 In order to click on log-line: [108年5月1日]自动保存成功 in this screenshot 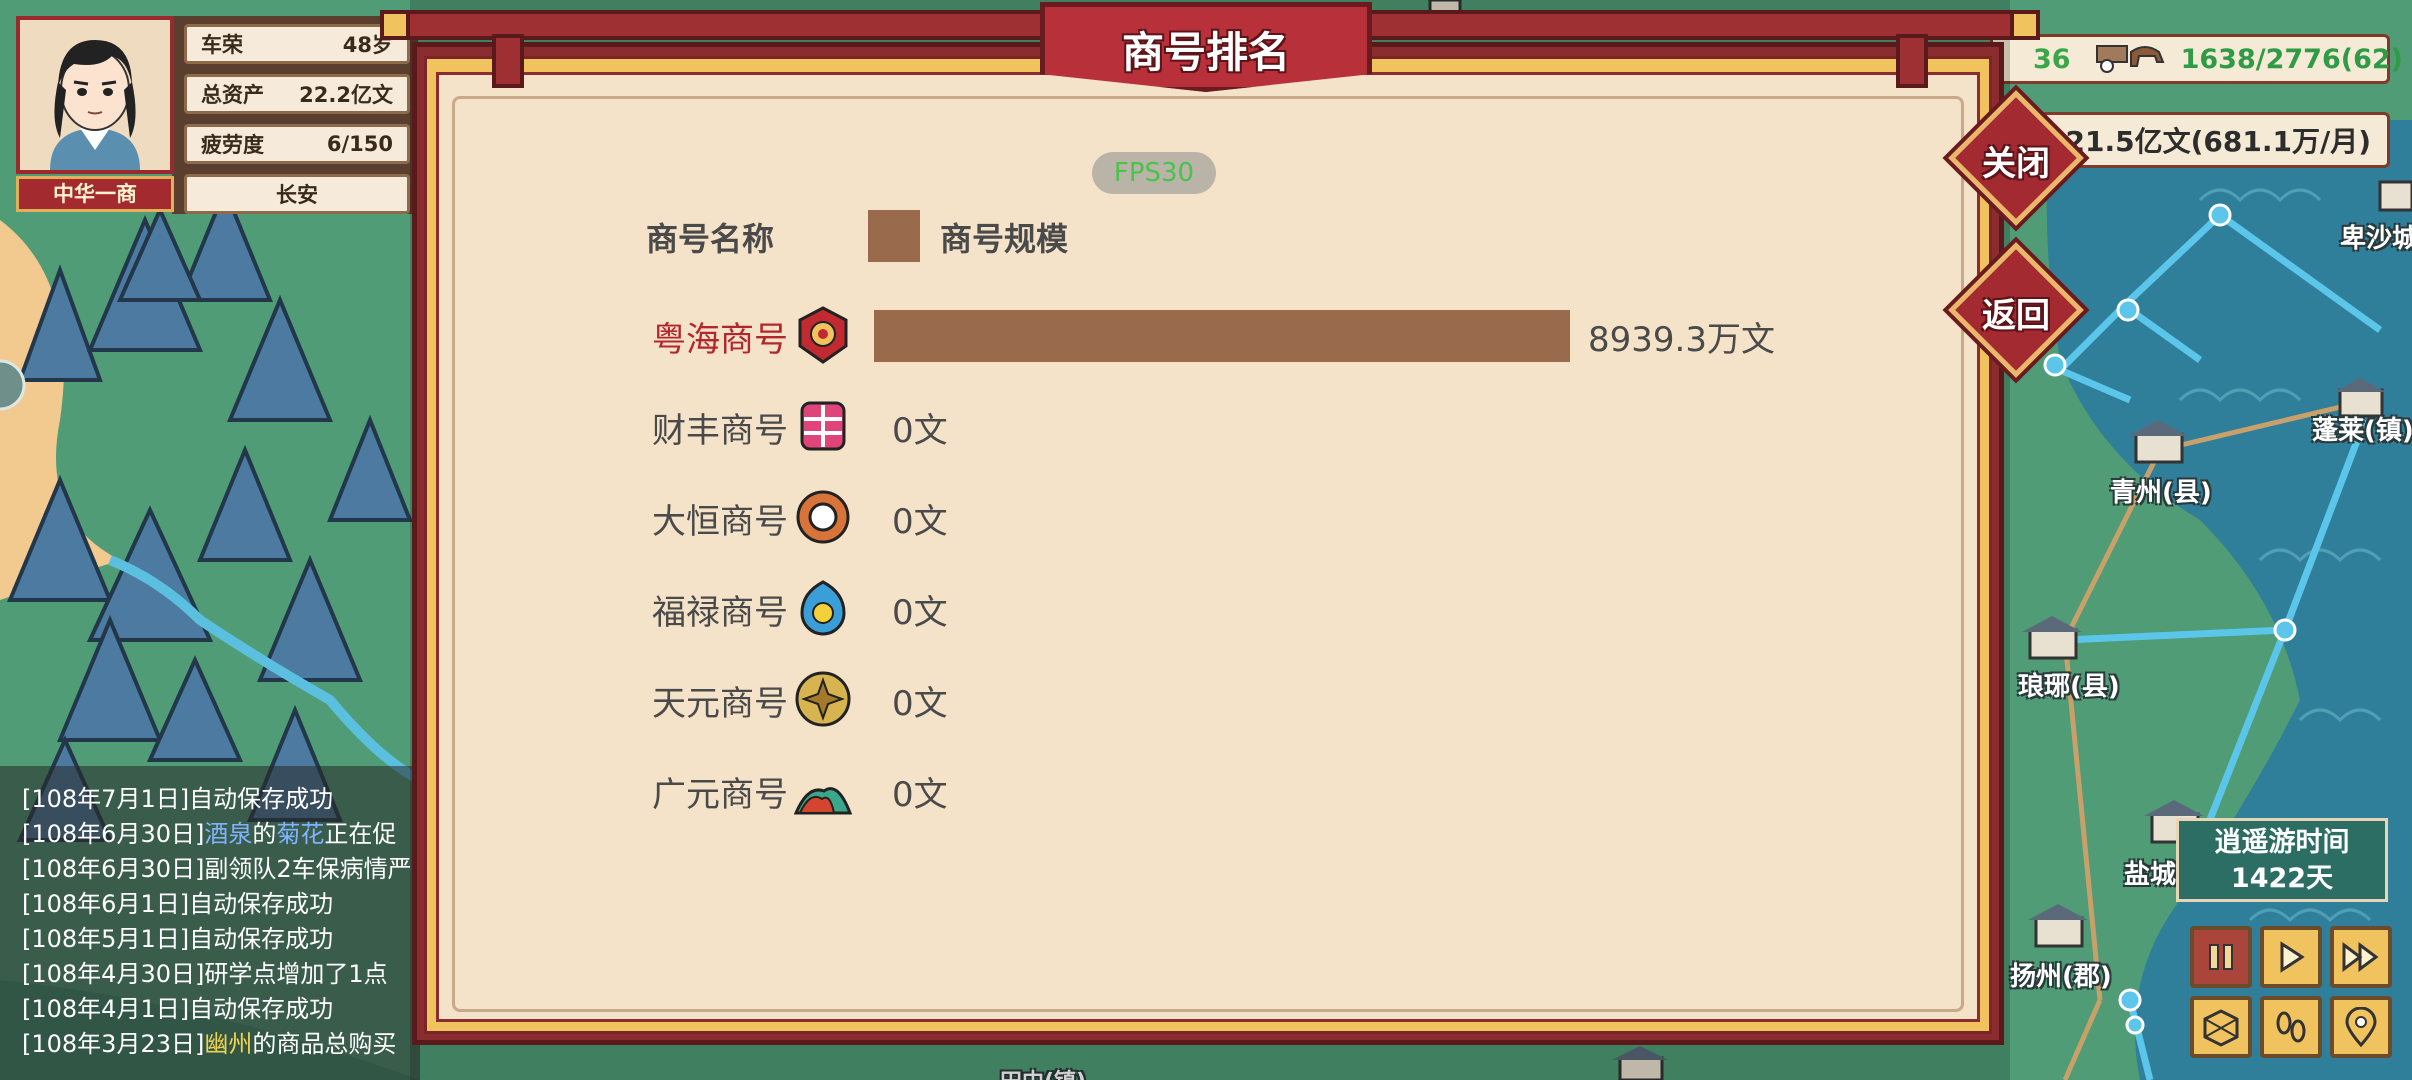, I will do `click(178, 939)`.